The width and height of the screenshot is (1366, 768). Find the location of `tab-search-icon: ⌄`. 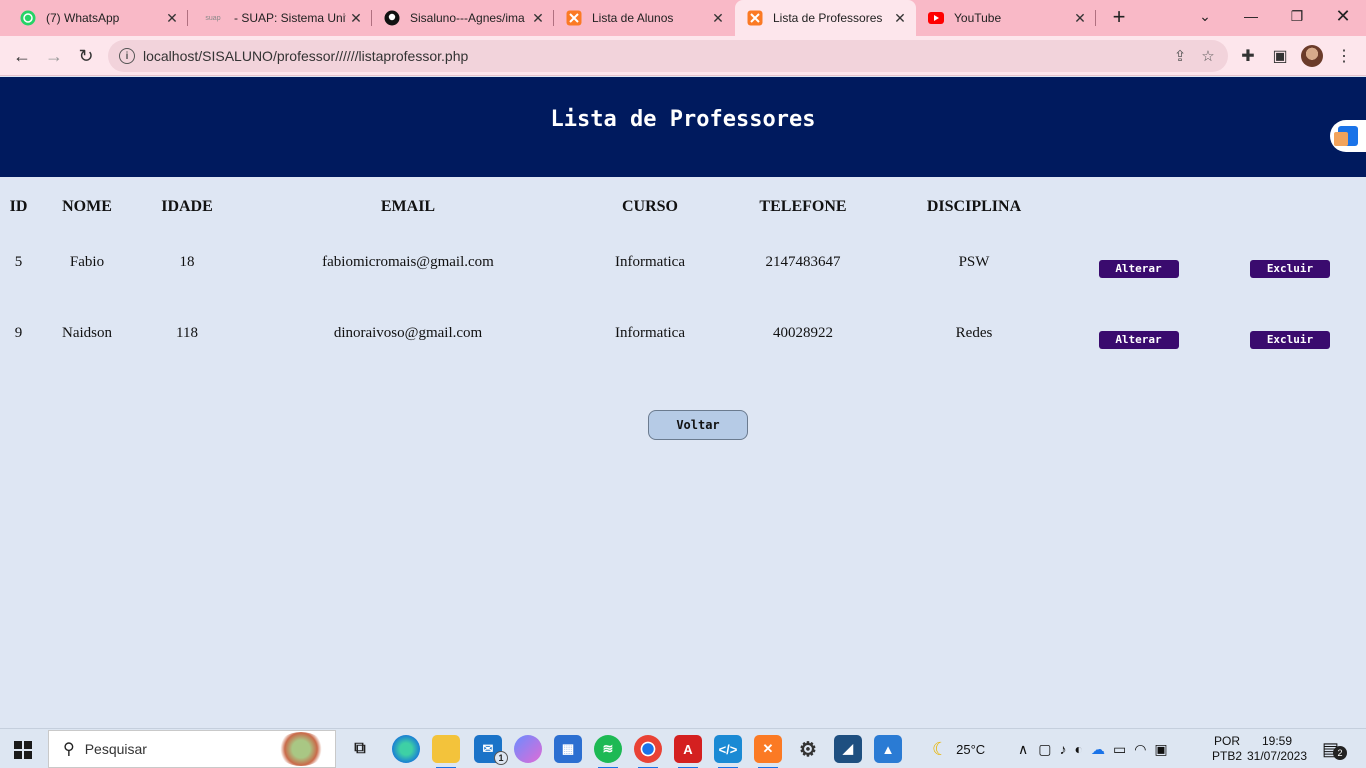

tab-search-icon: ⌄ is located at coordinates (1205, 16).